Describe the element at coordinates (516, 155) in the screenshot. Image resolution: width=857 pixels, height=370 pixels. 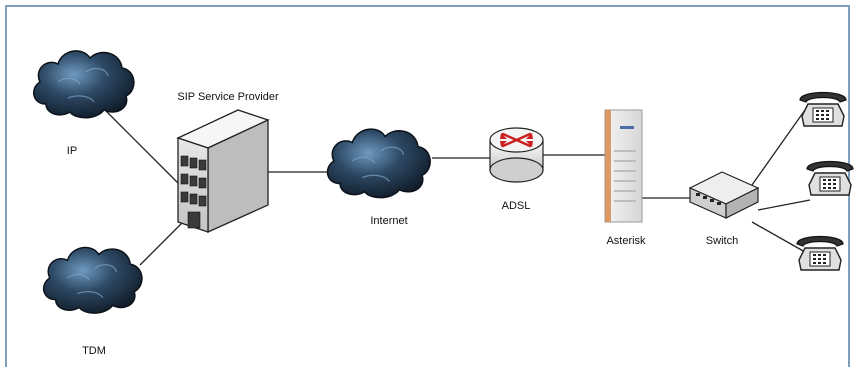
I see `router-icon` at that location.